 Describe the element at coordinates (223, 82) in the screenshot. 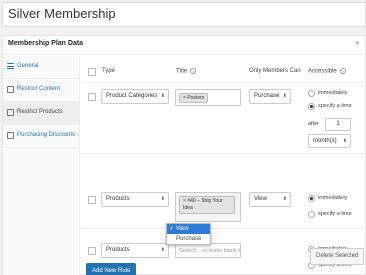

I see `header-divider` at that location.